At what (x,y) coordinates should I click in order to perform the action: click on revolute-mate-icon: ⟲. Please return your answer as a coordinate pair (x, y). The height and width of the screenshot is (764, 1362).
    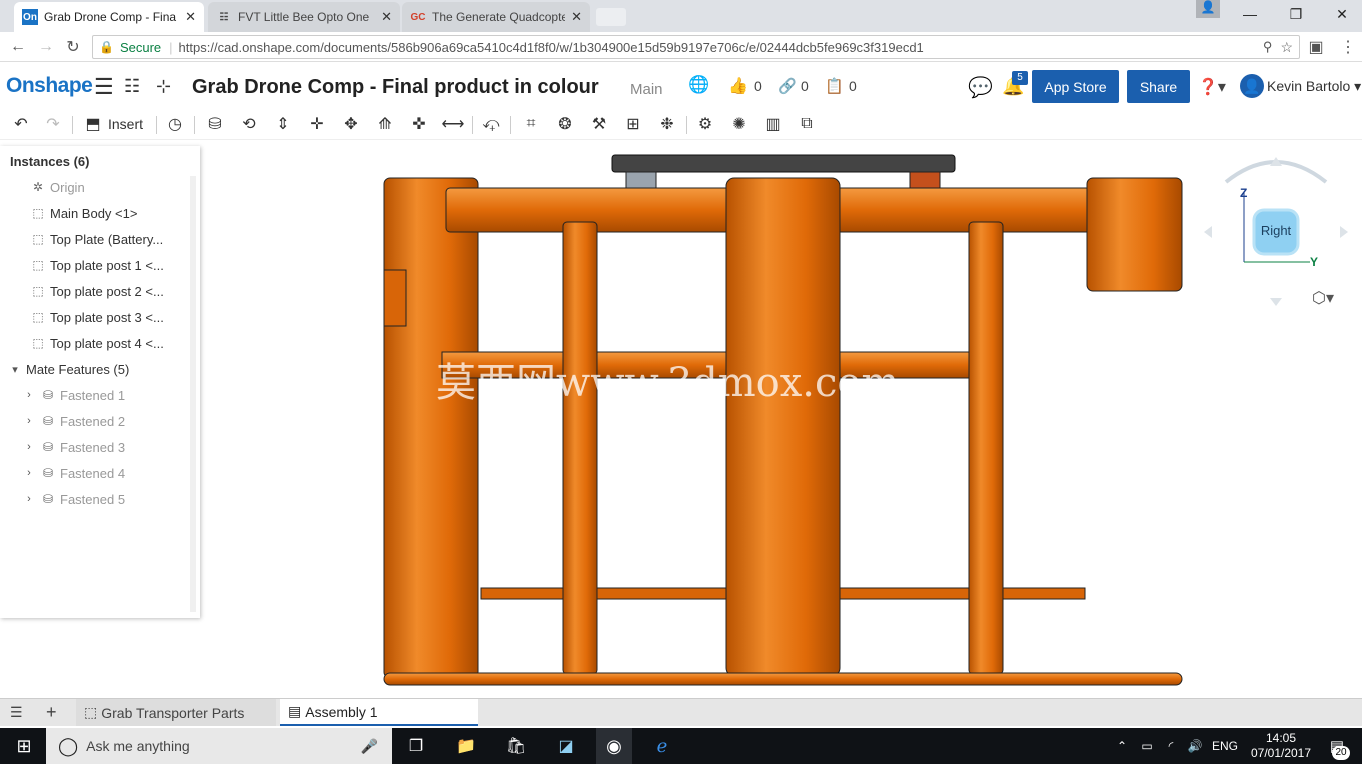
    Looking at the image, I should click on (249, 124).